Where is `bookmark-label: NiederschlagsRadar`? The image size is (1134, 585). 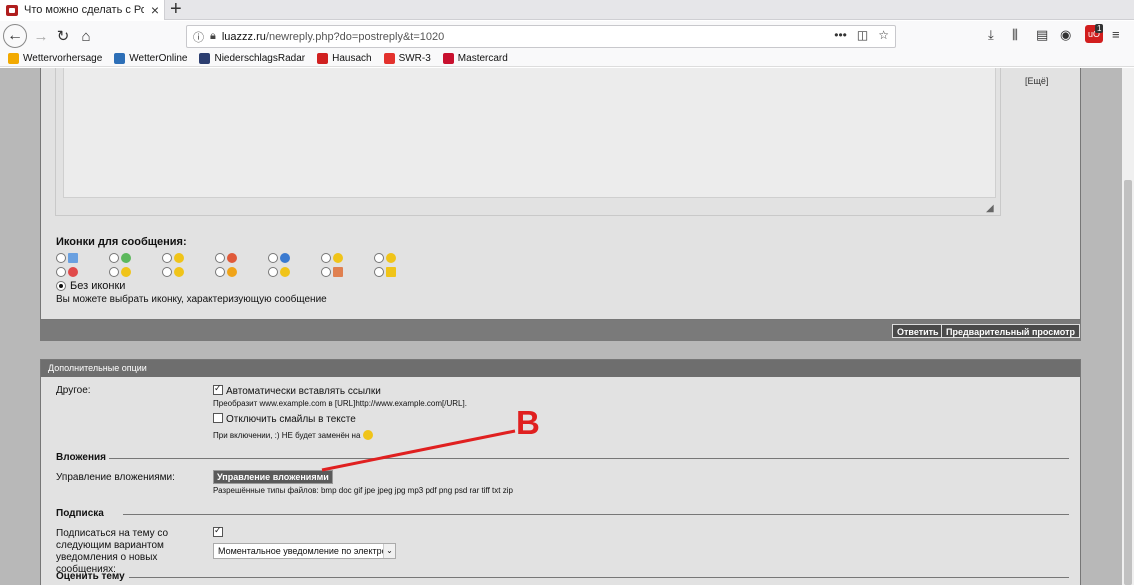
bookmark-label: NiederschlagsRadar is located at coordinates (260, 58).